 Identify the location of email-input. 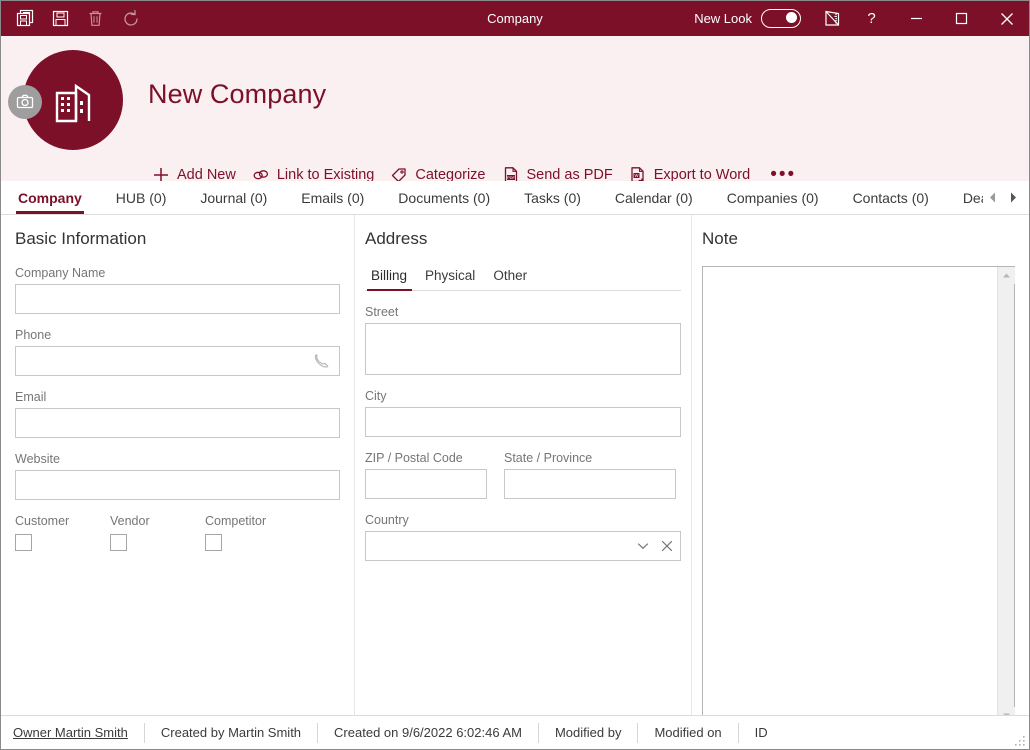
(177, 423).